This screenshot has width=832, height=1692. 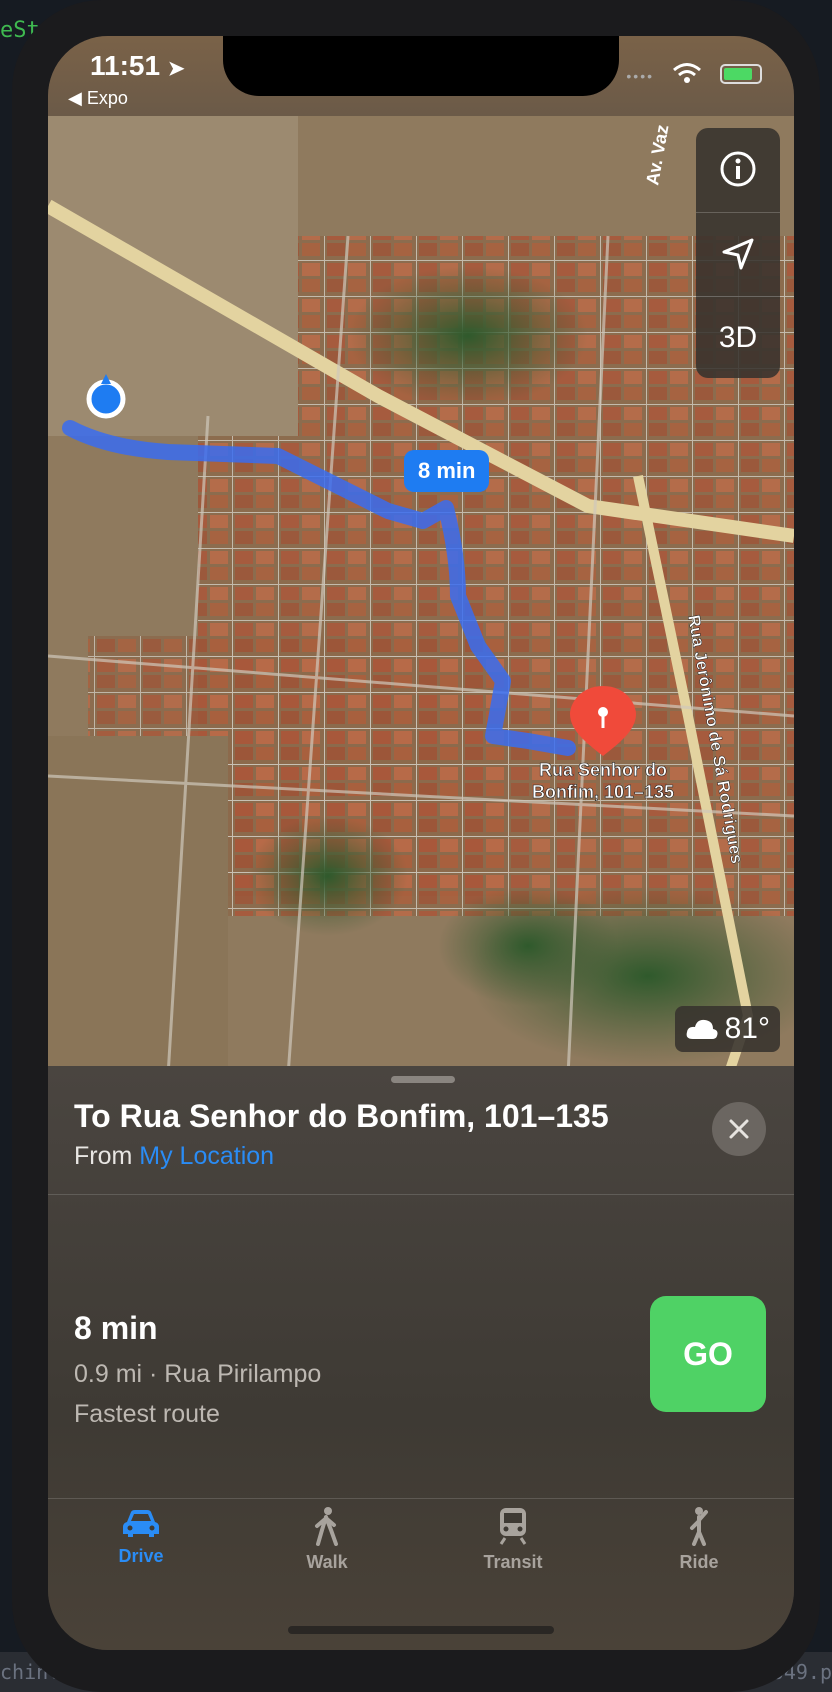 What do you see at coordinates (141, 1556) in the screenshot?
I see `tab-drive-label: Drive` at bounding box center [141, 1556].